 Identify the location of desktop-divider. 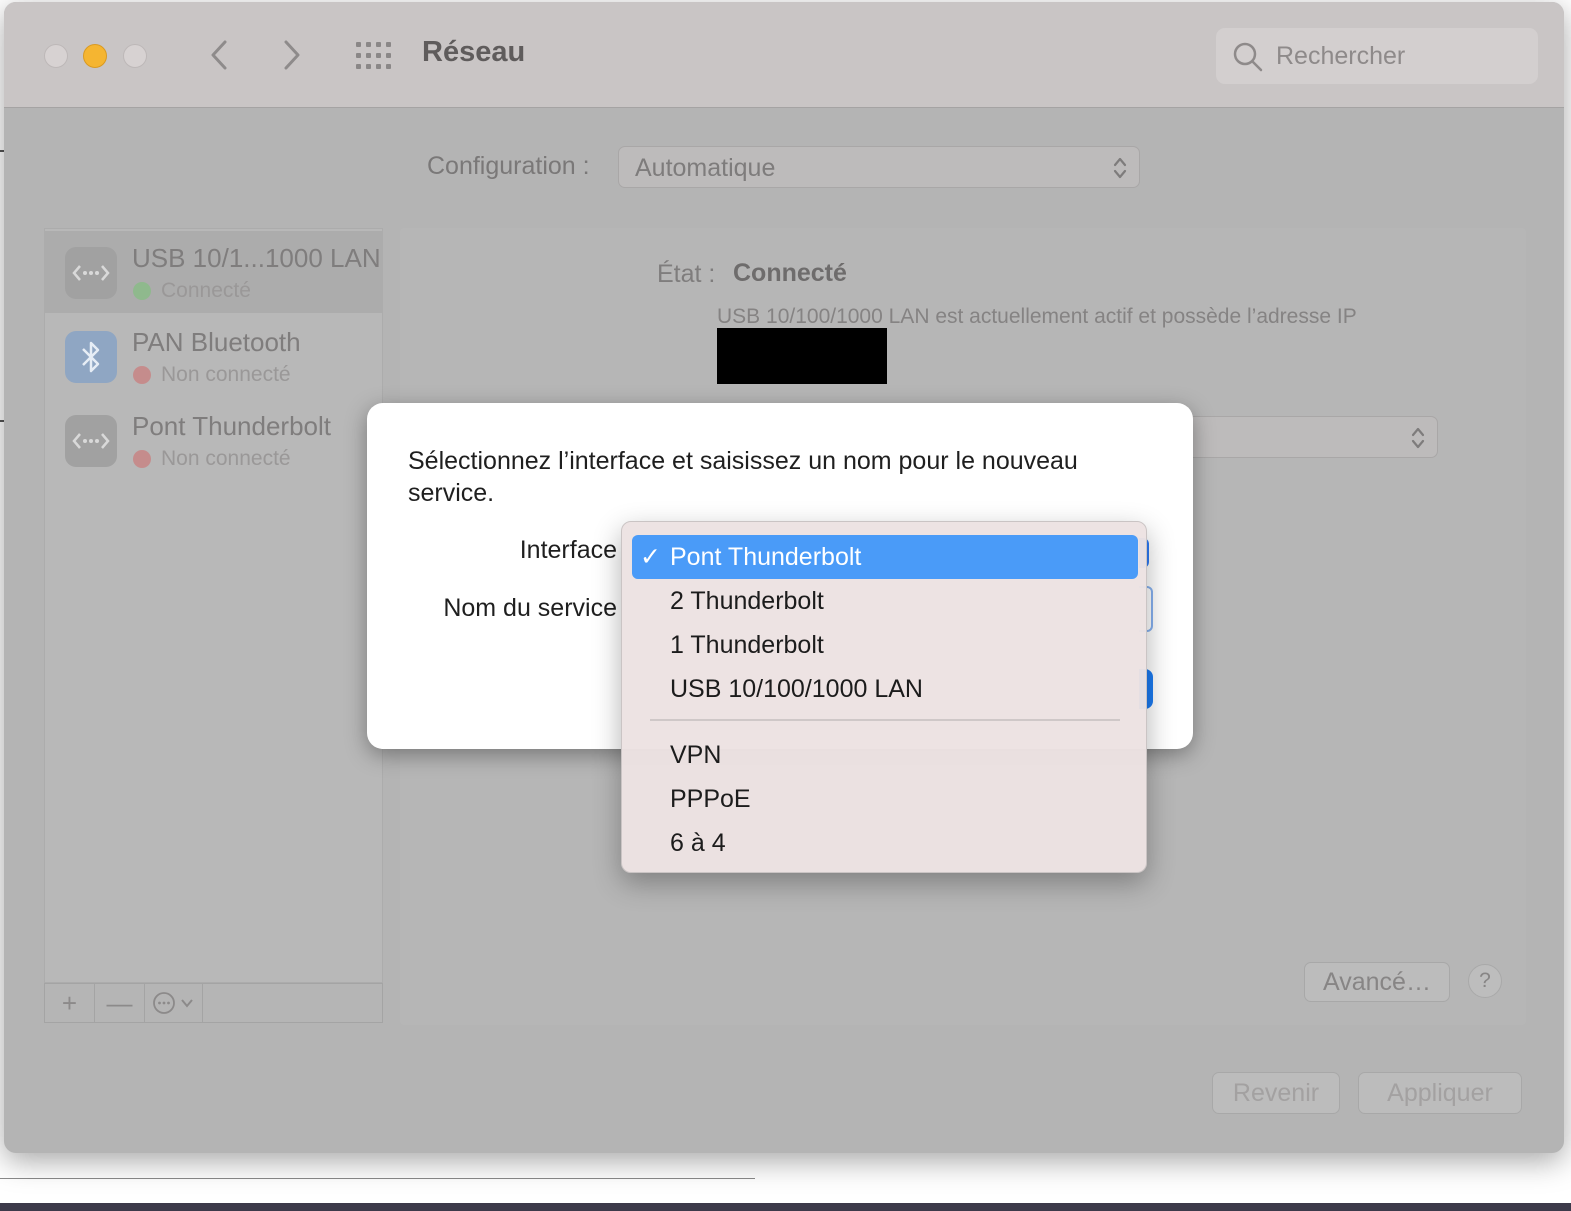
(377, 1178).